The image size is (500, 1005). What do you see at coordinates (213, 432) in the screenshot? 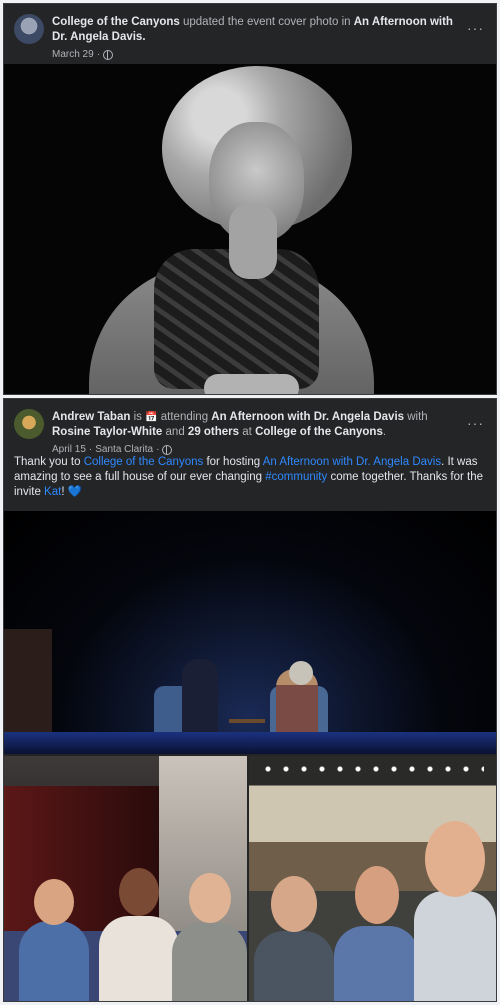
I see `others-link: 29 others` at bounding box center [213, 432].